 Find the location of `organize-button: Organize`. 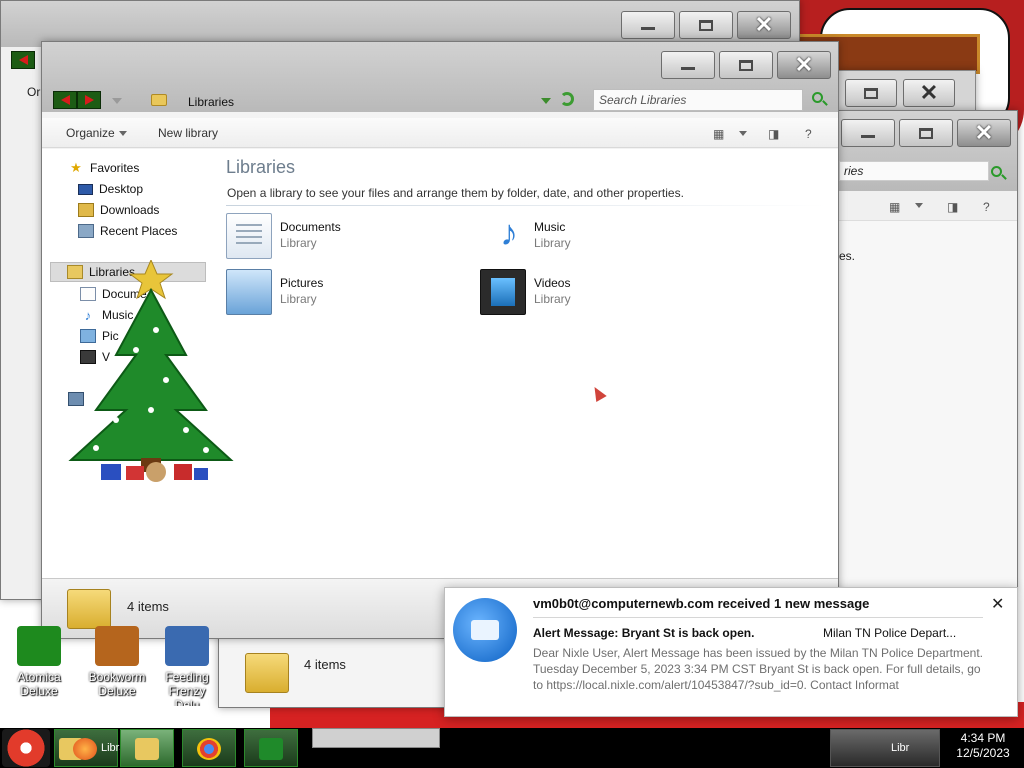

organize-button: Organize is located at coordinates (96, 133).